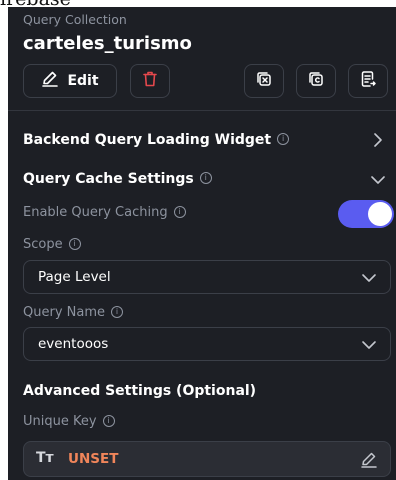 The image size is (396, 480). I want to click on backend-query-widget-row: Backend Query Loading Widget i, so click(156, 140).